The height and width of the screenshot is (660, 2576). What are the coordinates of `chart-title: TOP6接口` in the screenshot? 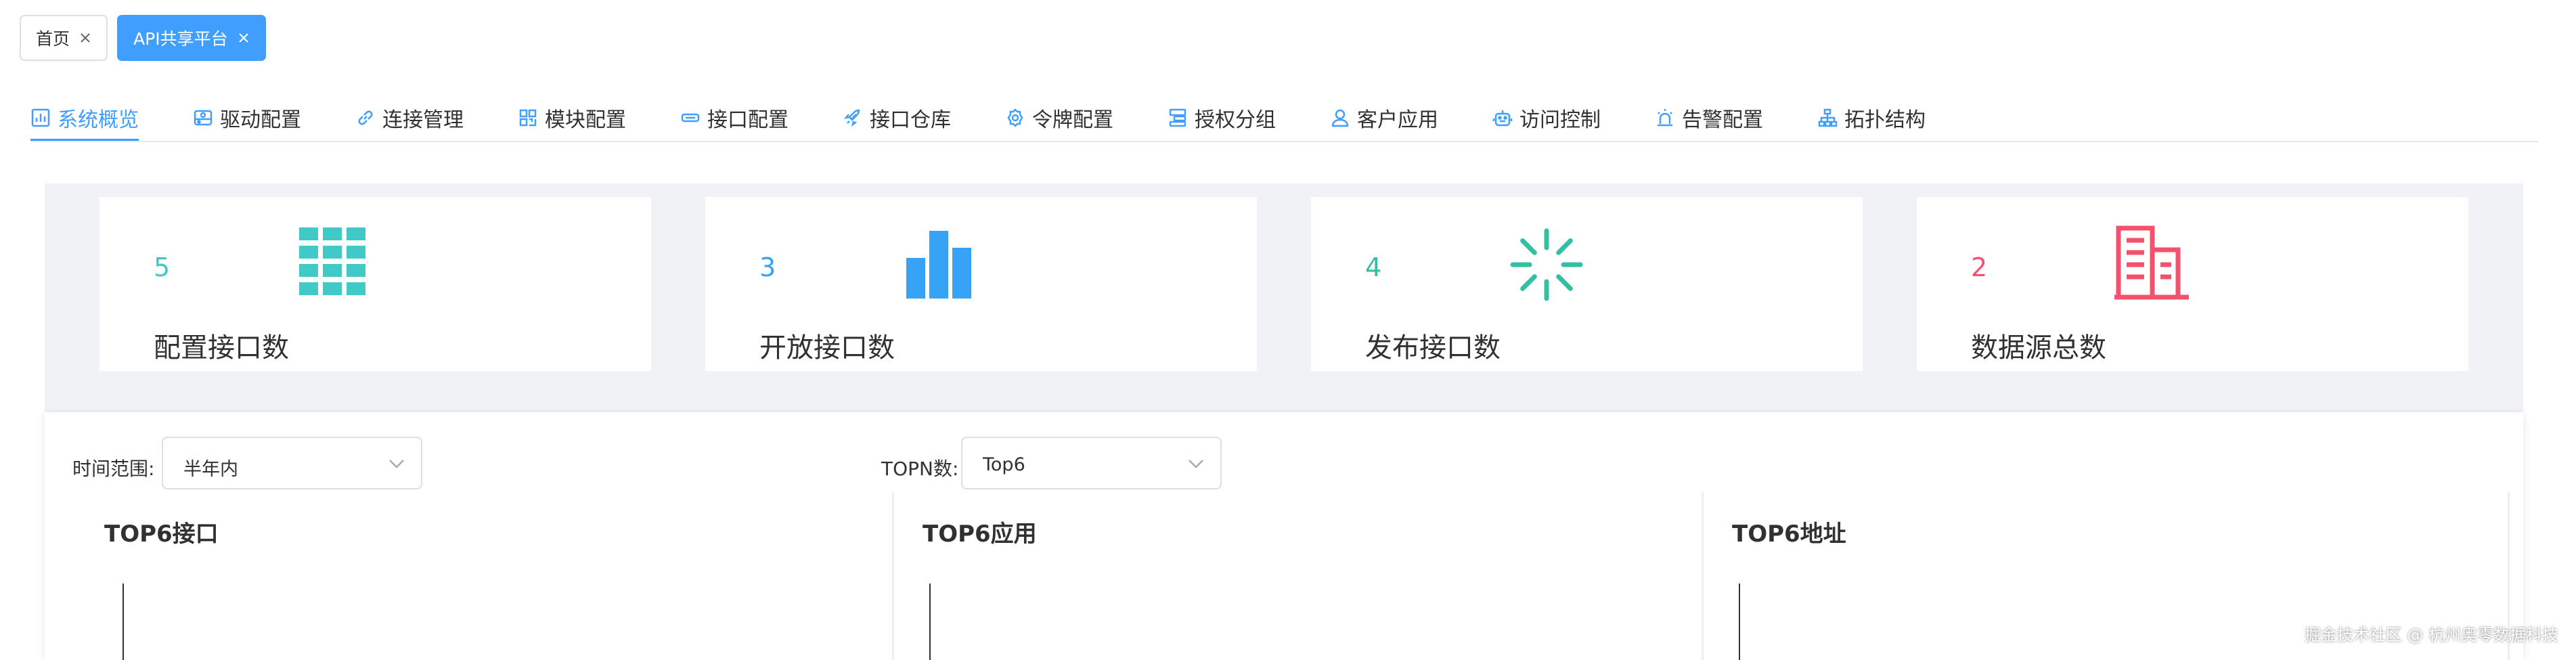 It's located at (161, 534).